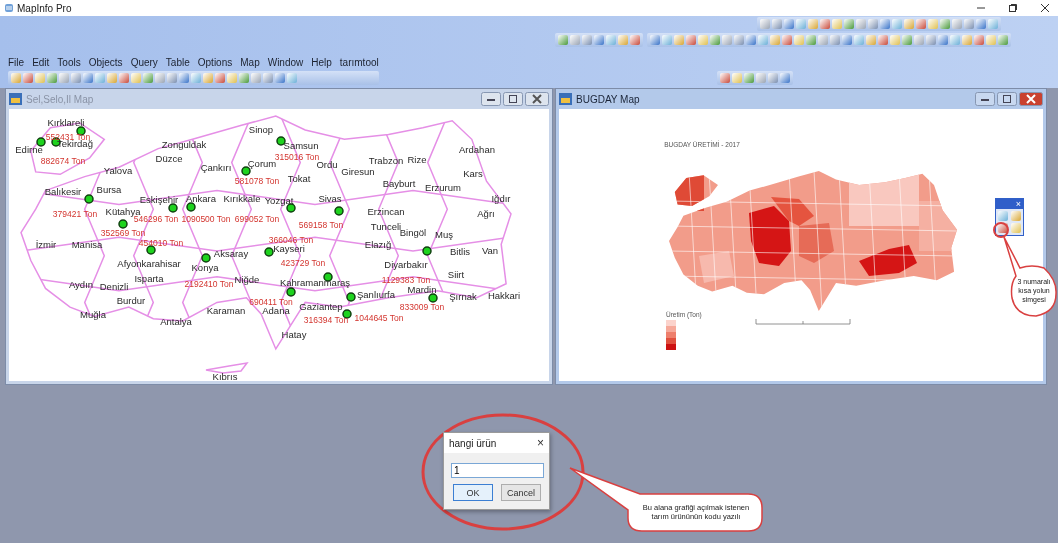 The image size is (1058, 543). Describe the element at coordinates (608, 99) in the screenshot. I see `window-title: BUGDAY Map` at that location.